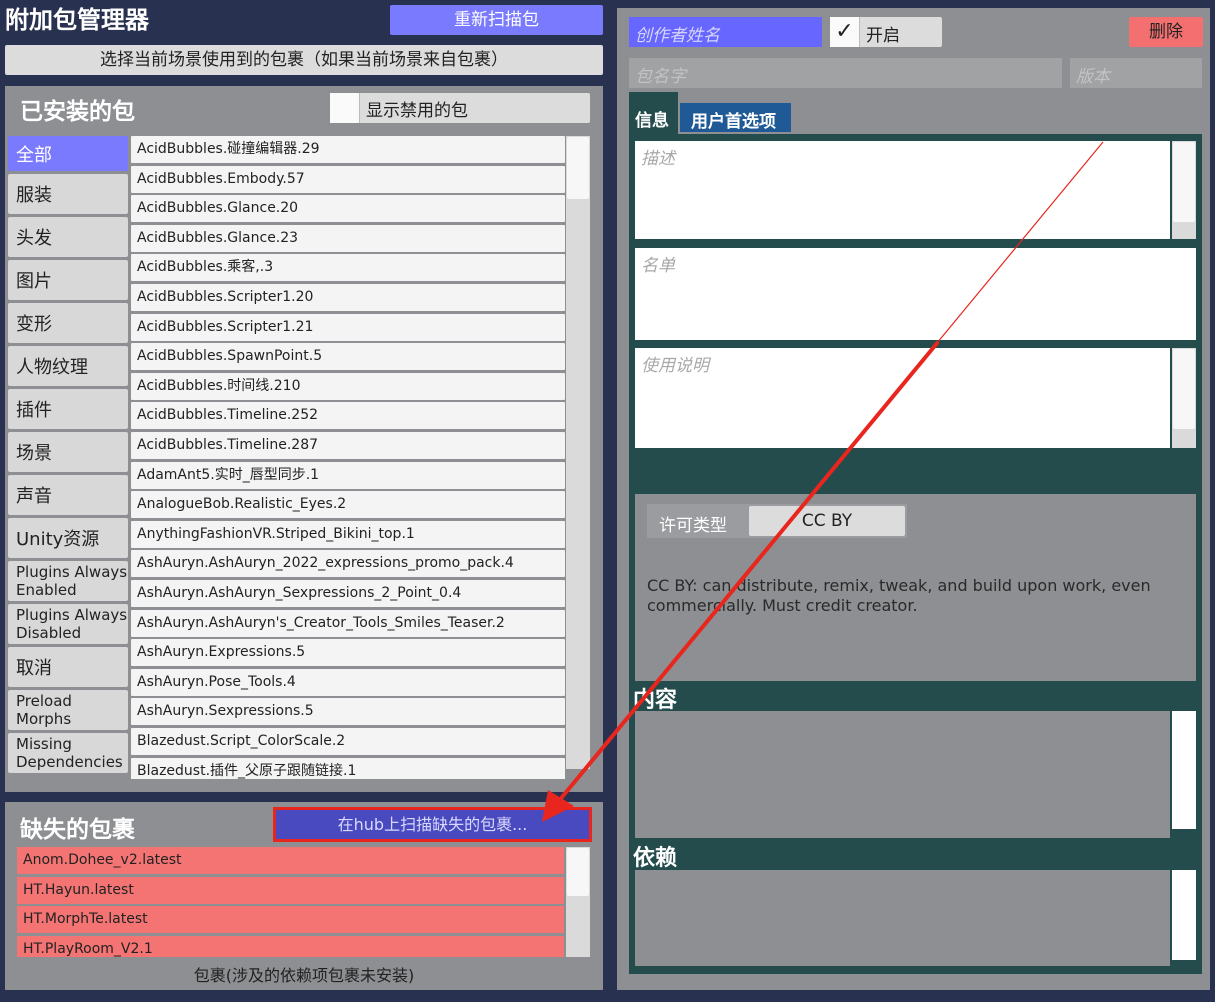 Image resolution: width=1215 pixels, height=1002 pixels. What do you see at coordinates (34, 324) in the screenshot?
I see `category-label: 变形` at bounding box center [34, 324].